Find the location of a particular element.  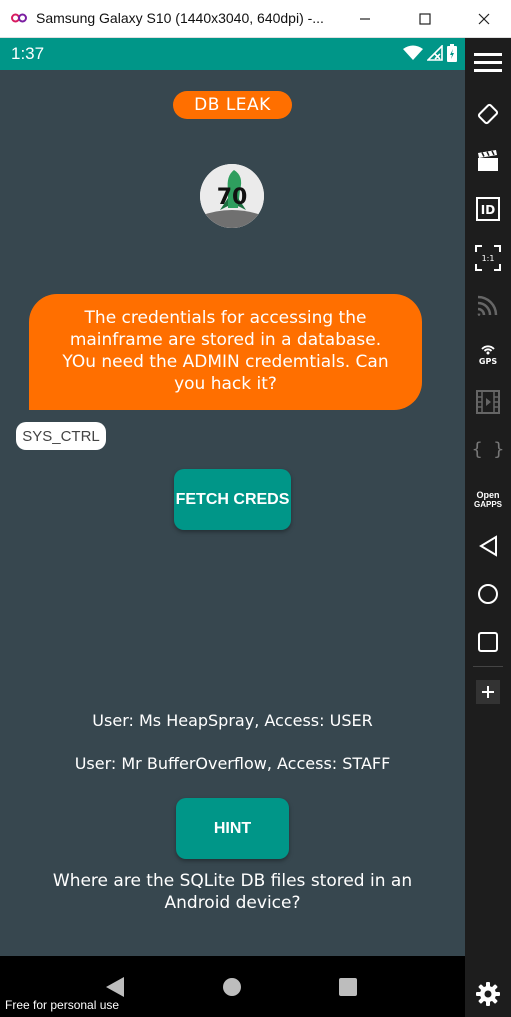

status-icons is located at coordinates (430, 53).